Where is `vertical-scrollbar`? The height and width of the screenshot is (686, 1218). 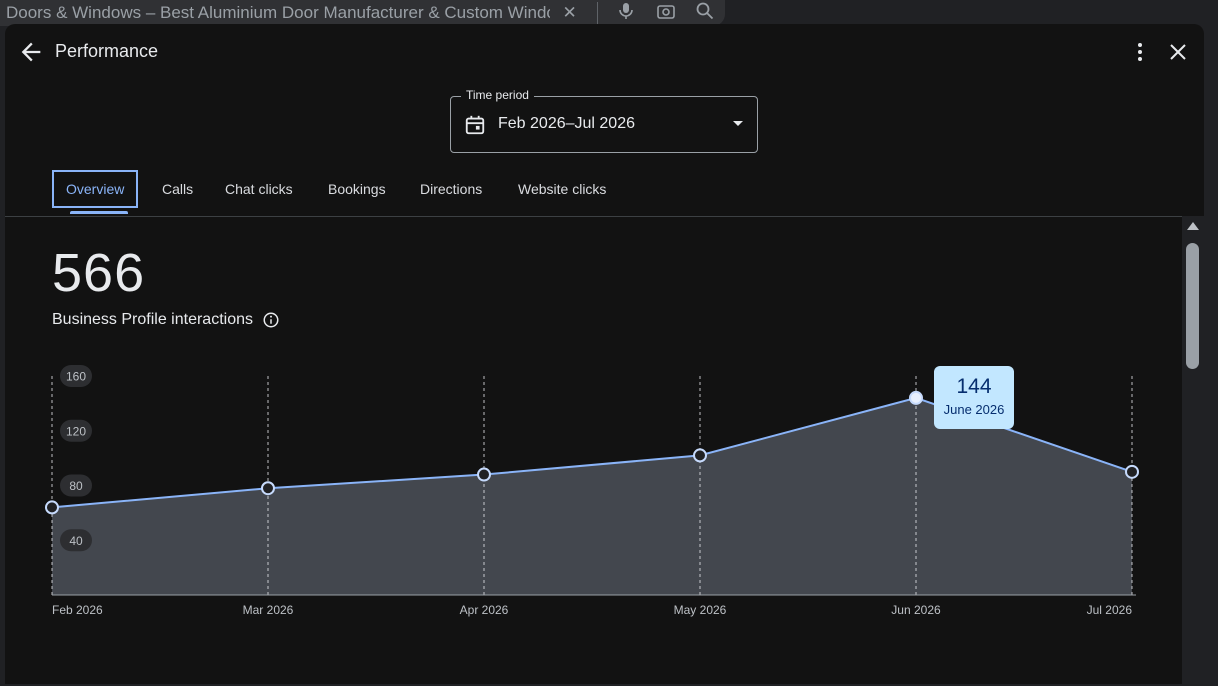 vertical-scrollbar is located at coordinates (1193, 451).